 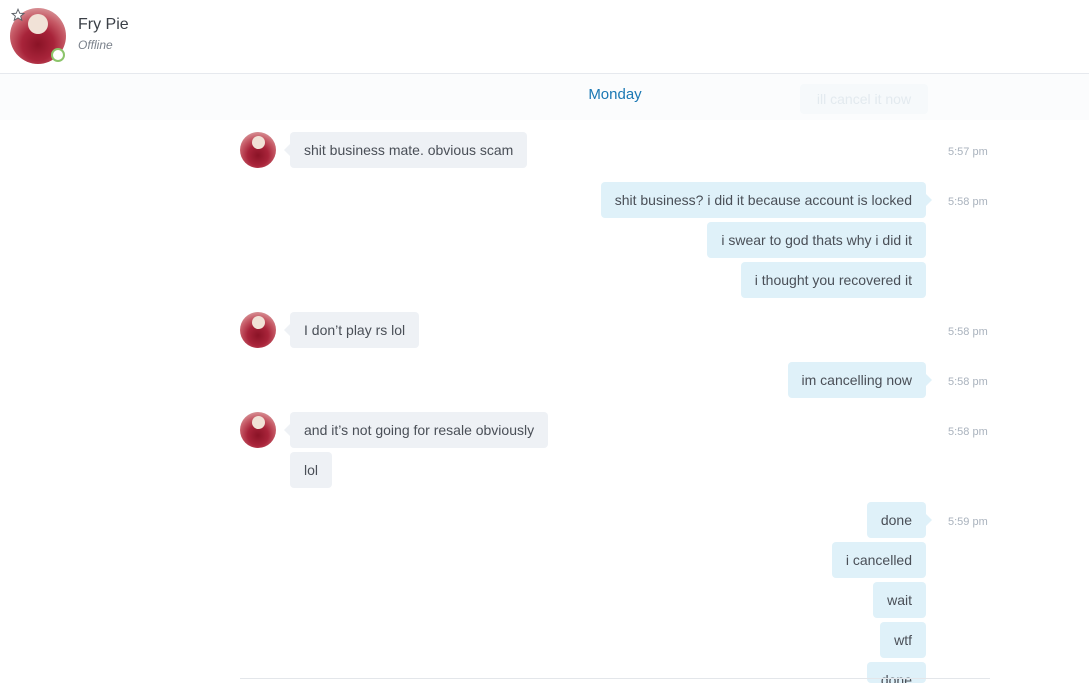 I want to click on day-label: Monday, so click(x=615, y=94).